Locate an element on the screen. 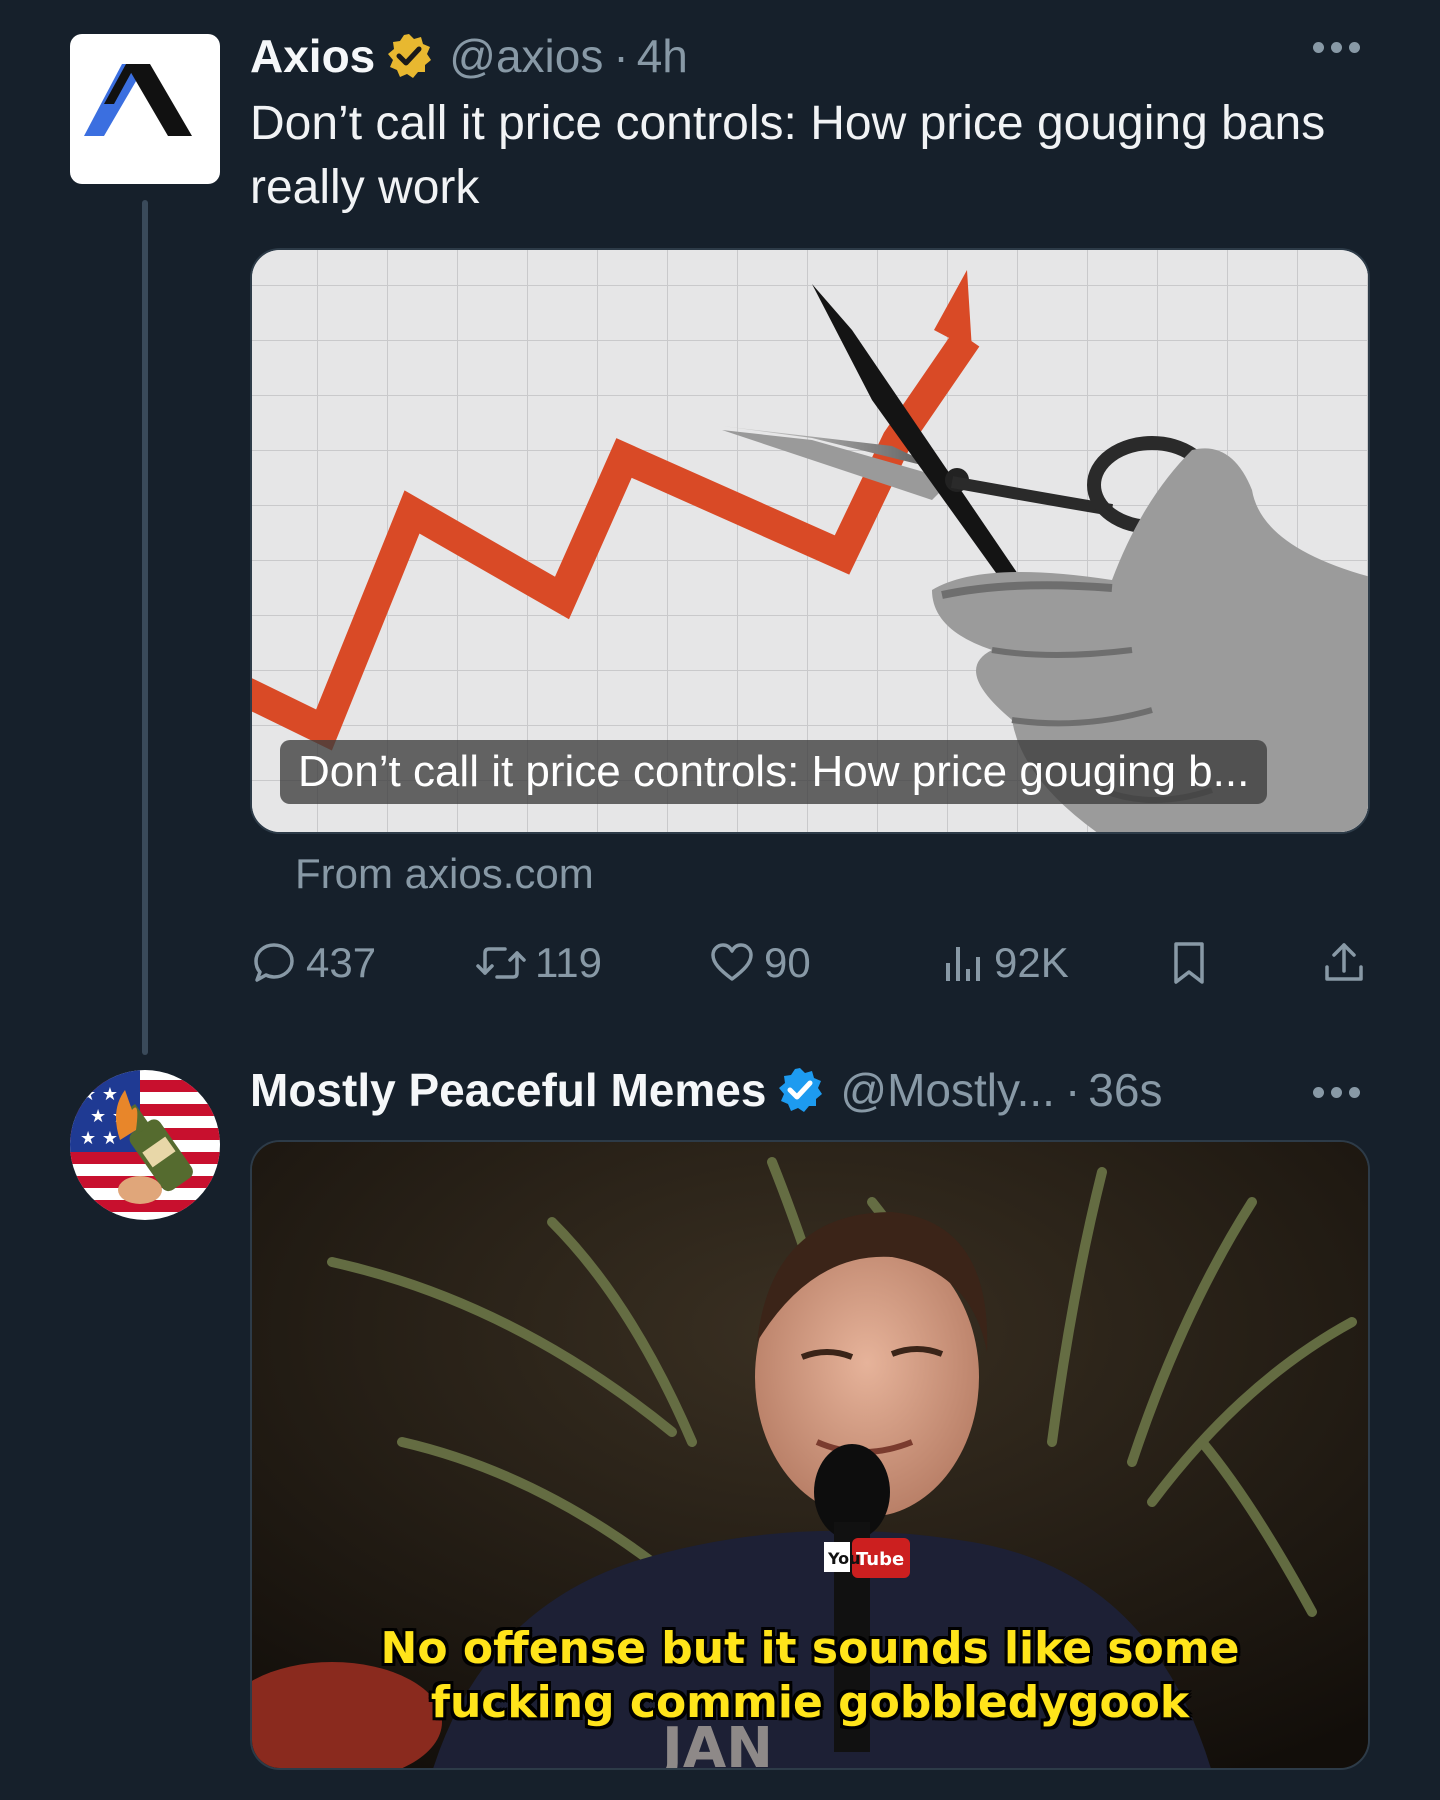 The width and height of the screenshot is (1440, 1800). share-icon is located at coordinates (1344, 962).